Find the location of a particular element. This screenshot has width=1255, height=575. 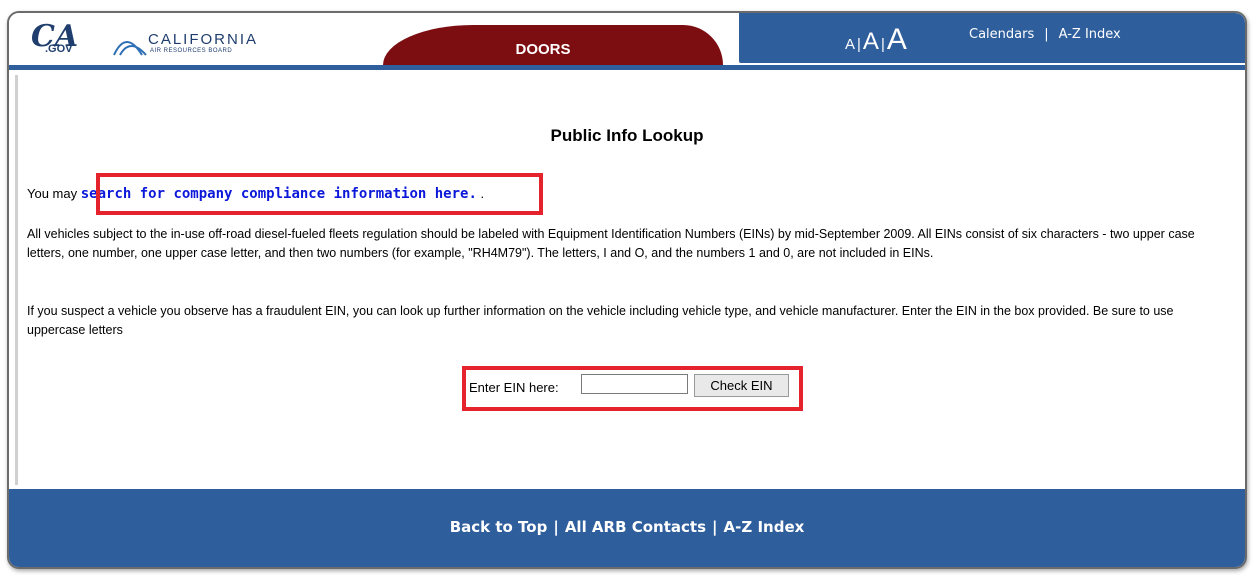

calendars-link: Calendars is located at coordinates (1001, 34).